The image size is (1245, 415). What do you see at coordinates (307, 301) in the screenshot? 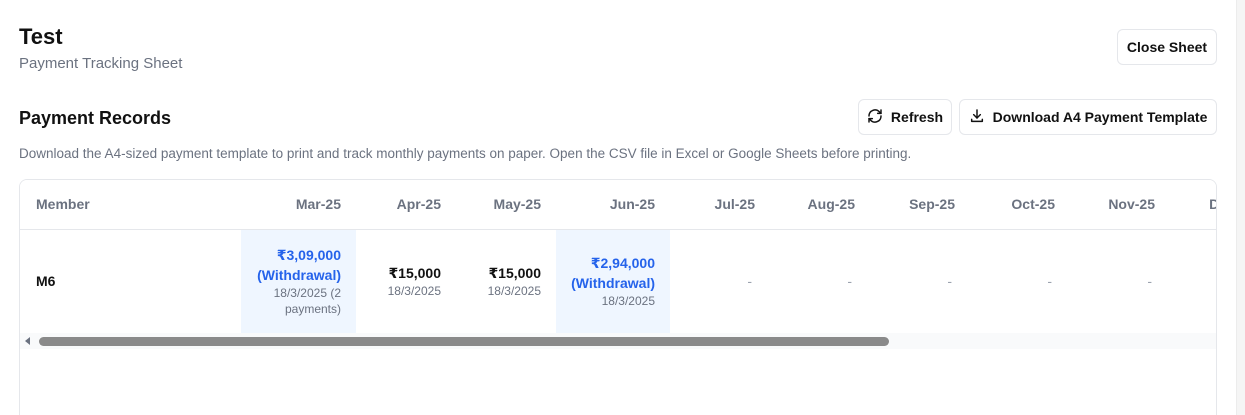
I see `payment-date: 18/3/2025 (2 payments)` at bounding box center [307, 301].